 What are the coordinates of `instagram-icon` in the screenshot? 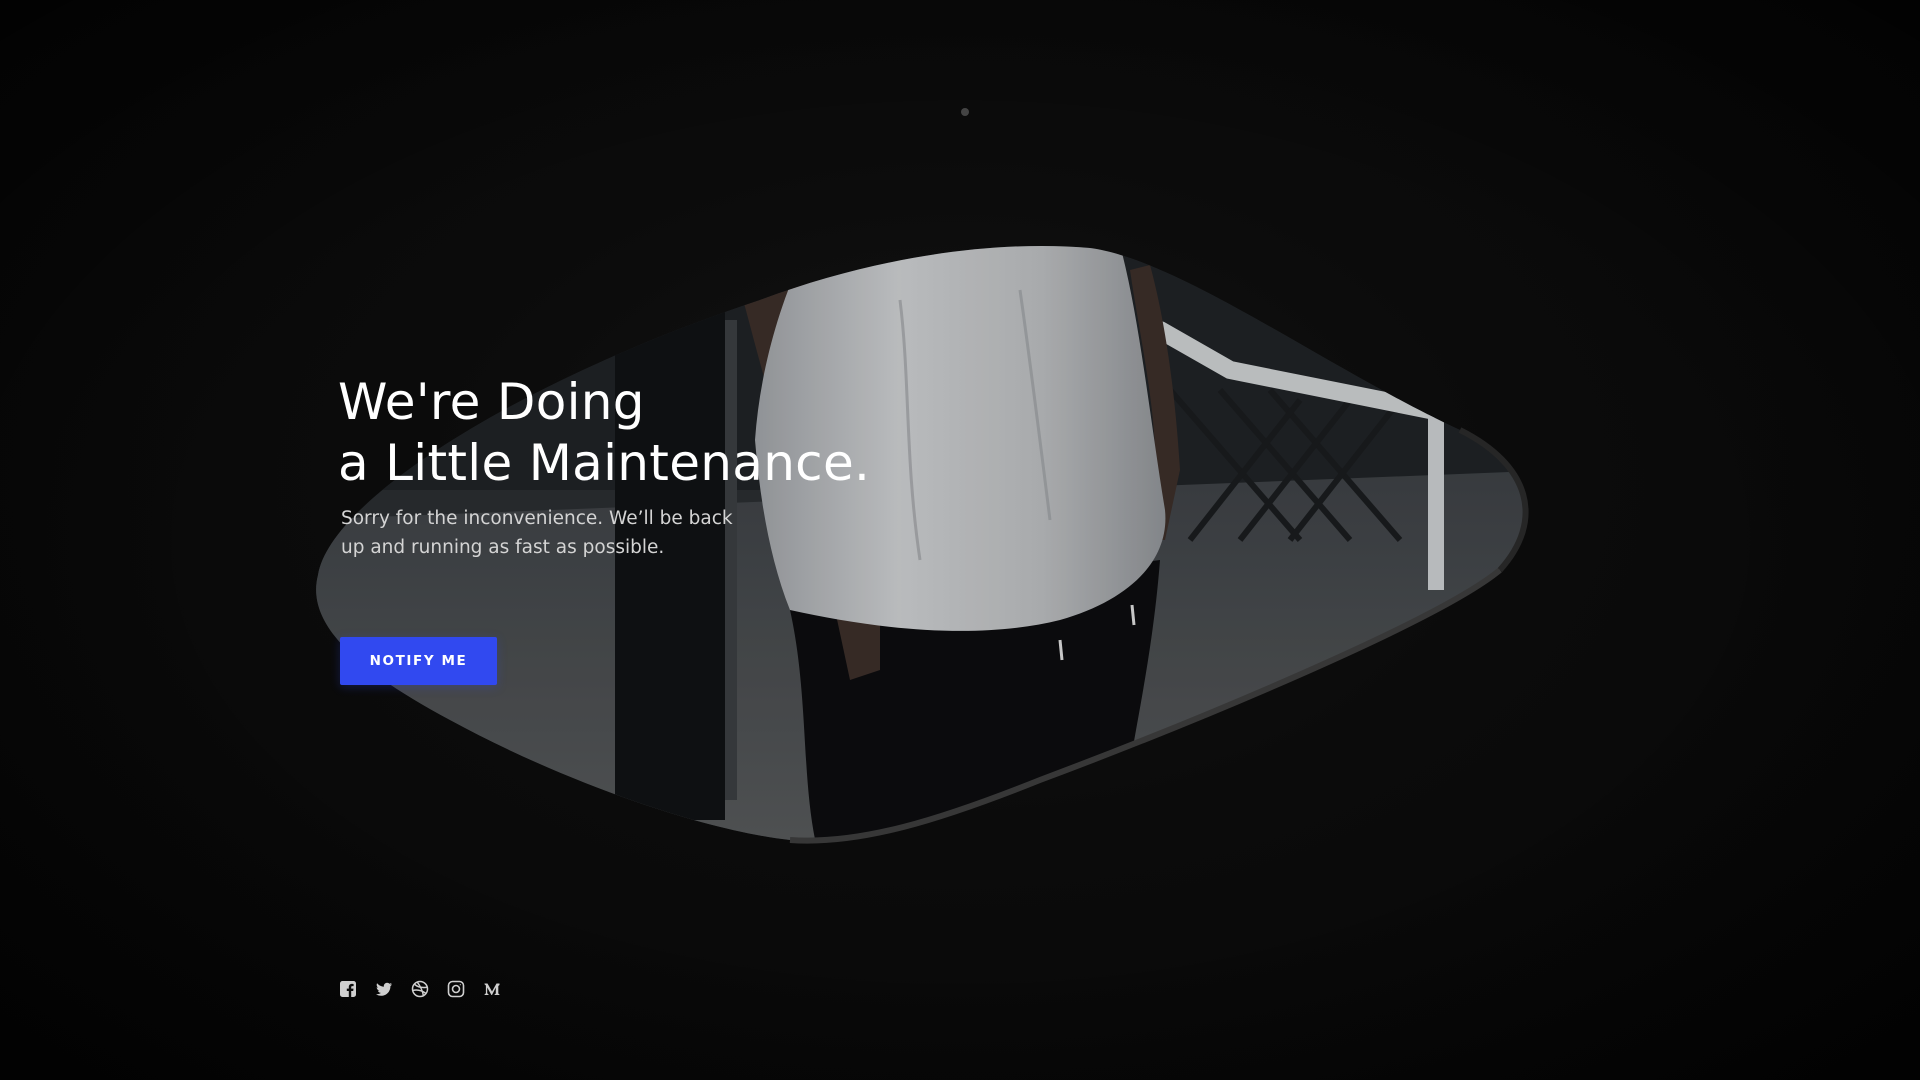 It's located at (456, 989).